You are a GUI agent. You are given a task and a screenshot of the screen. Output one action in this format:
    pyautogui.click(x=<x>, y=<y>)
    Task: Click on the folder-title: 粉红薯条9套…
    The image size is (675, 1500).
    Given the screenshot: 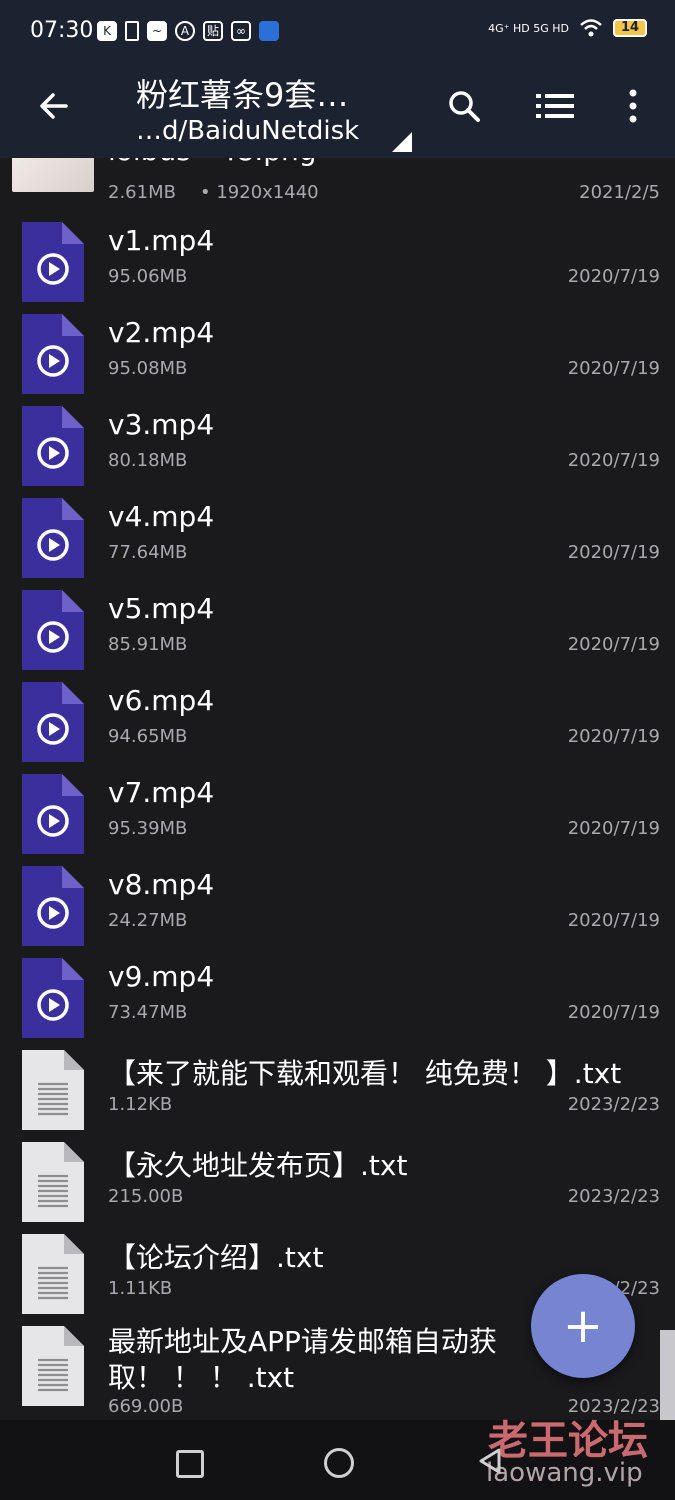 What is the action you would take?
    pyautogui.click(x=242, y=95)
    